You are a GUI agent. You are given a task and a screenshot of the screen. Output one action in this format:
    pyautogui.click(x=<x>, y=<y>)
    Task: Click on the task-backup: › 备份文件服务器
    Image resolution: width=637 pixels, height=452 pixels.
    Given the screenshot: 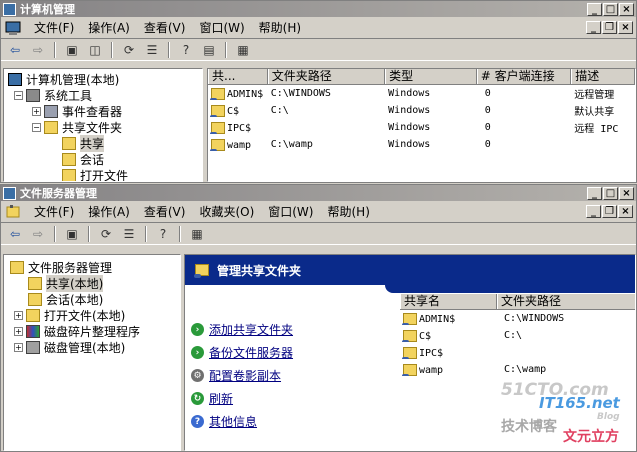 What is the action you would take?
    pyautogui.click(x=242, y=352)
    